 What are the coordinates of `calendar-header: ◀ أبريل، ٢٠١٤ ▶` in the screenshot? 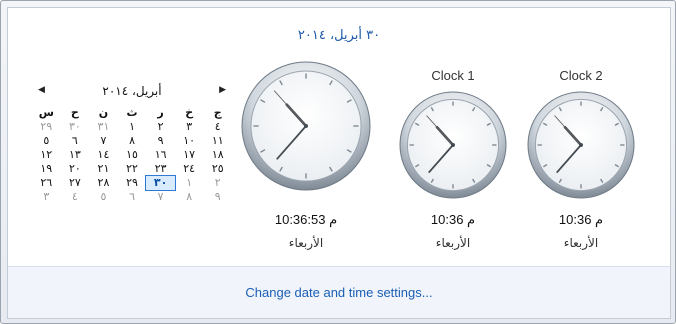 It's located at (132, 92).